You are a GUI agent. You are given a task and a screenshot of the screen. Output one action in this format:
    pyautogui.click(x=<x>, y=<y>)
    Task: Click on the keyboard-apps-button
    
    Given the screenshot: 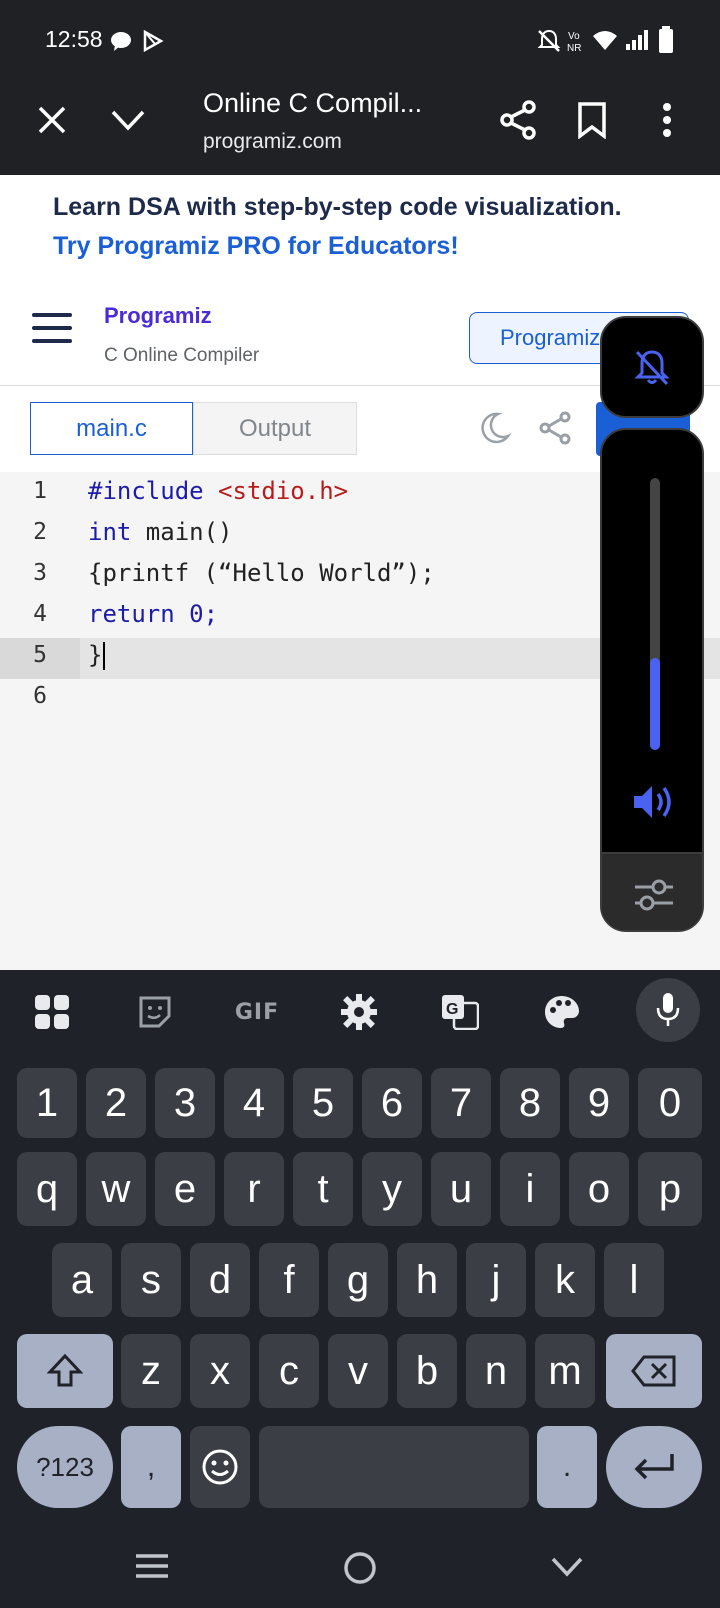 What is the action you would take?
    pyautogui.click(x=52, y=1012)
    